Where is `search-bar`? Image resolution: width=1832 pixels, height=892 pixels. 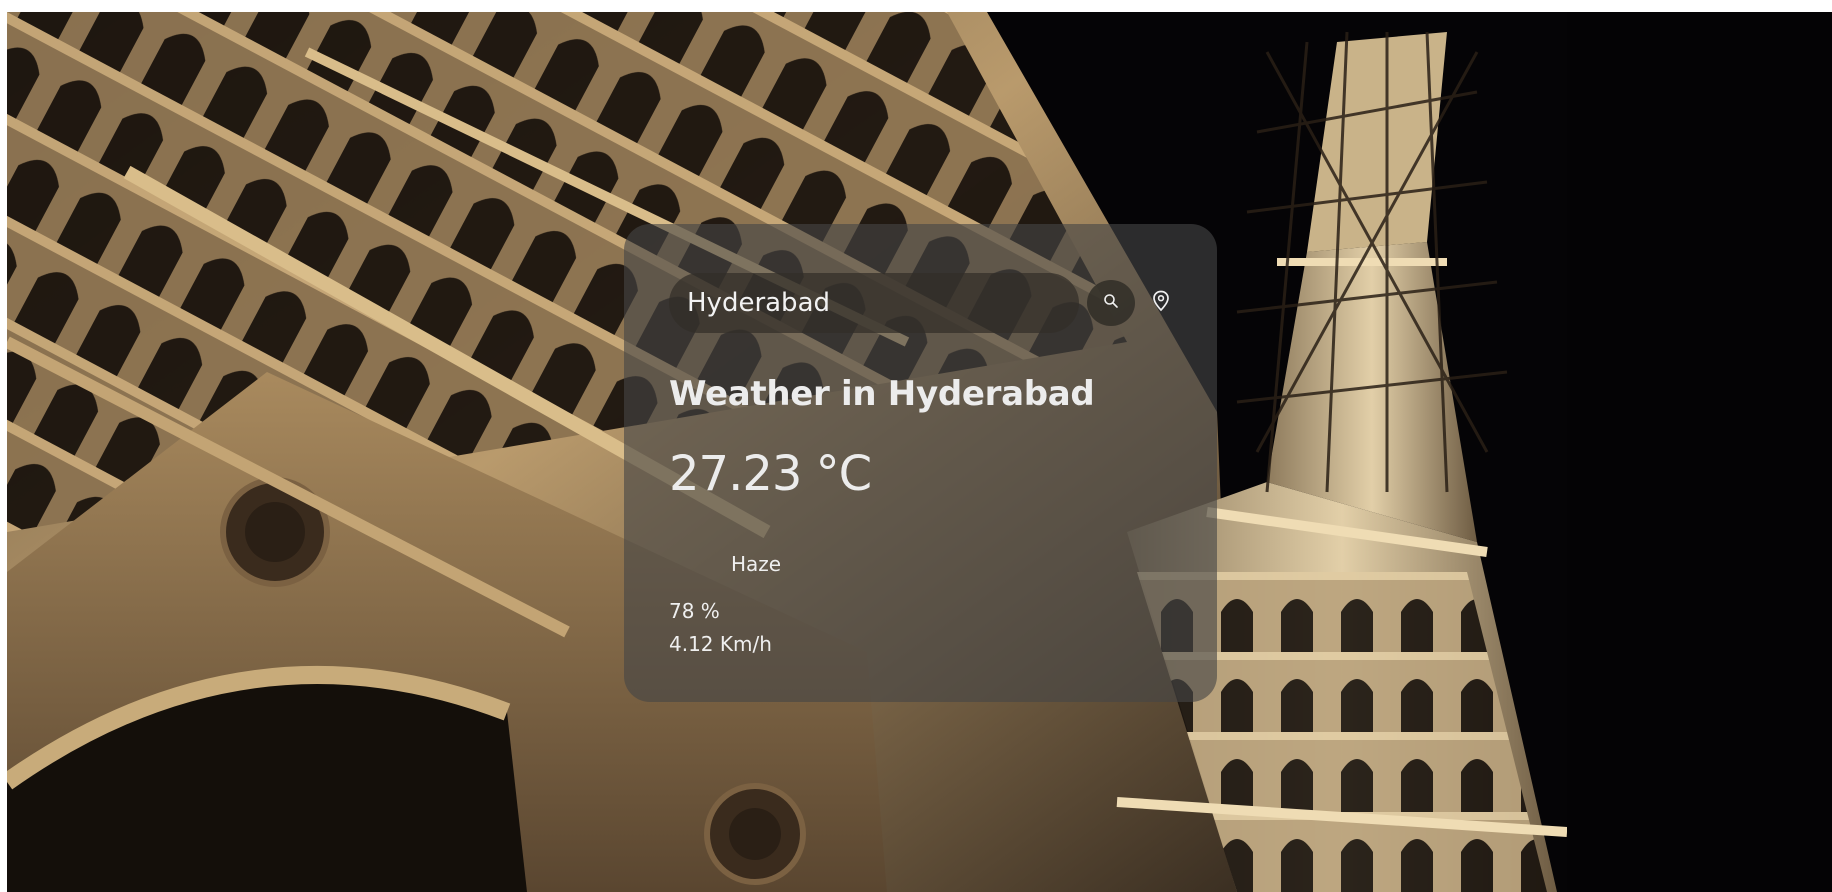 search-bar is located at coordinates (929, 303).